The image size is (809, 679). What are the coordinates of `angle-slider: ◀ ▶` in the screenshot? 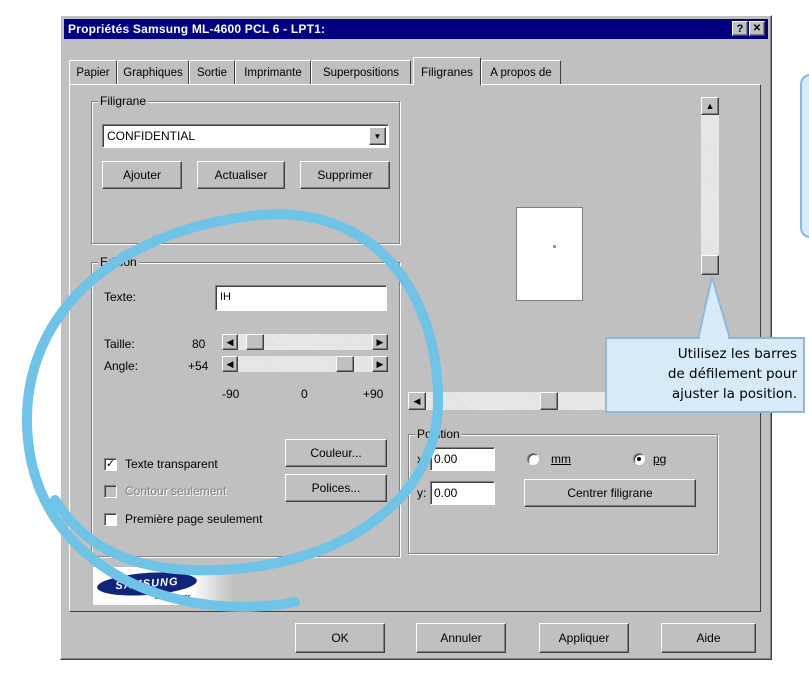 It's located at (305, 364).